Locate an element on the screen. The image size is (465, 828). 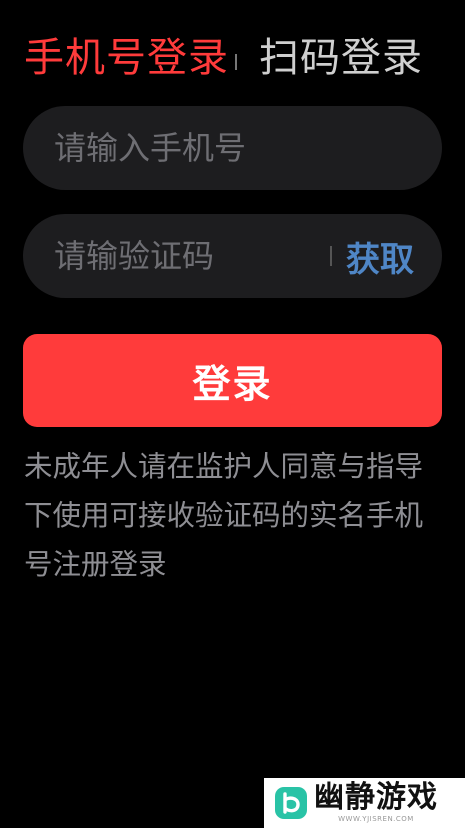
code-field-divider is located at coordinates (331, 256).